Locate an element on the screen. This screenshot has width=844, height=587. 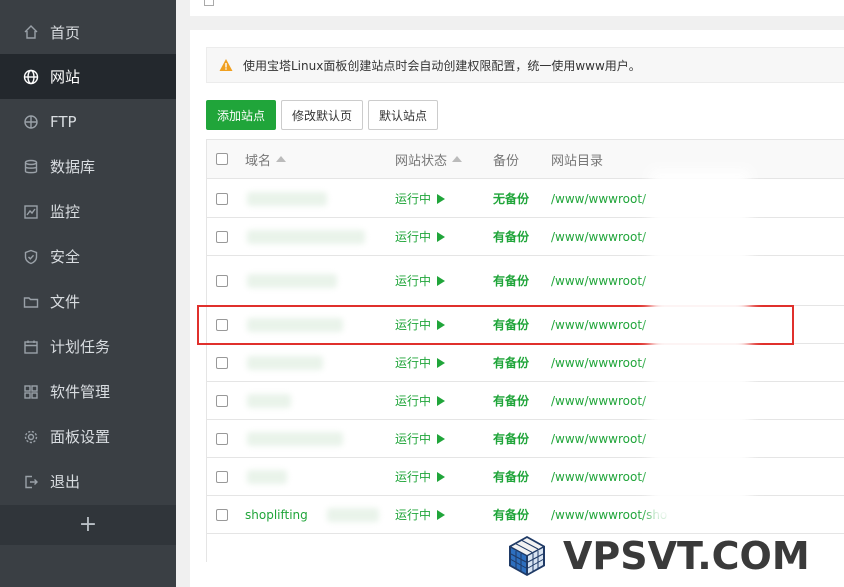
sidebar-item-files: 文件 is located at coordinates (88, 301).